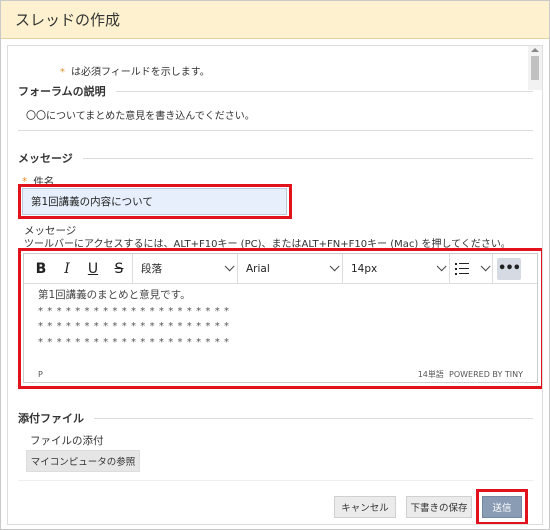  I want to click on status-right: 14単語 POWERED BY TINY, so click(470, 374).